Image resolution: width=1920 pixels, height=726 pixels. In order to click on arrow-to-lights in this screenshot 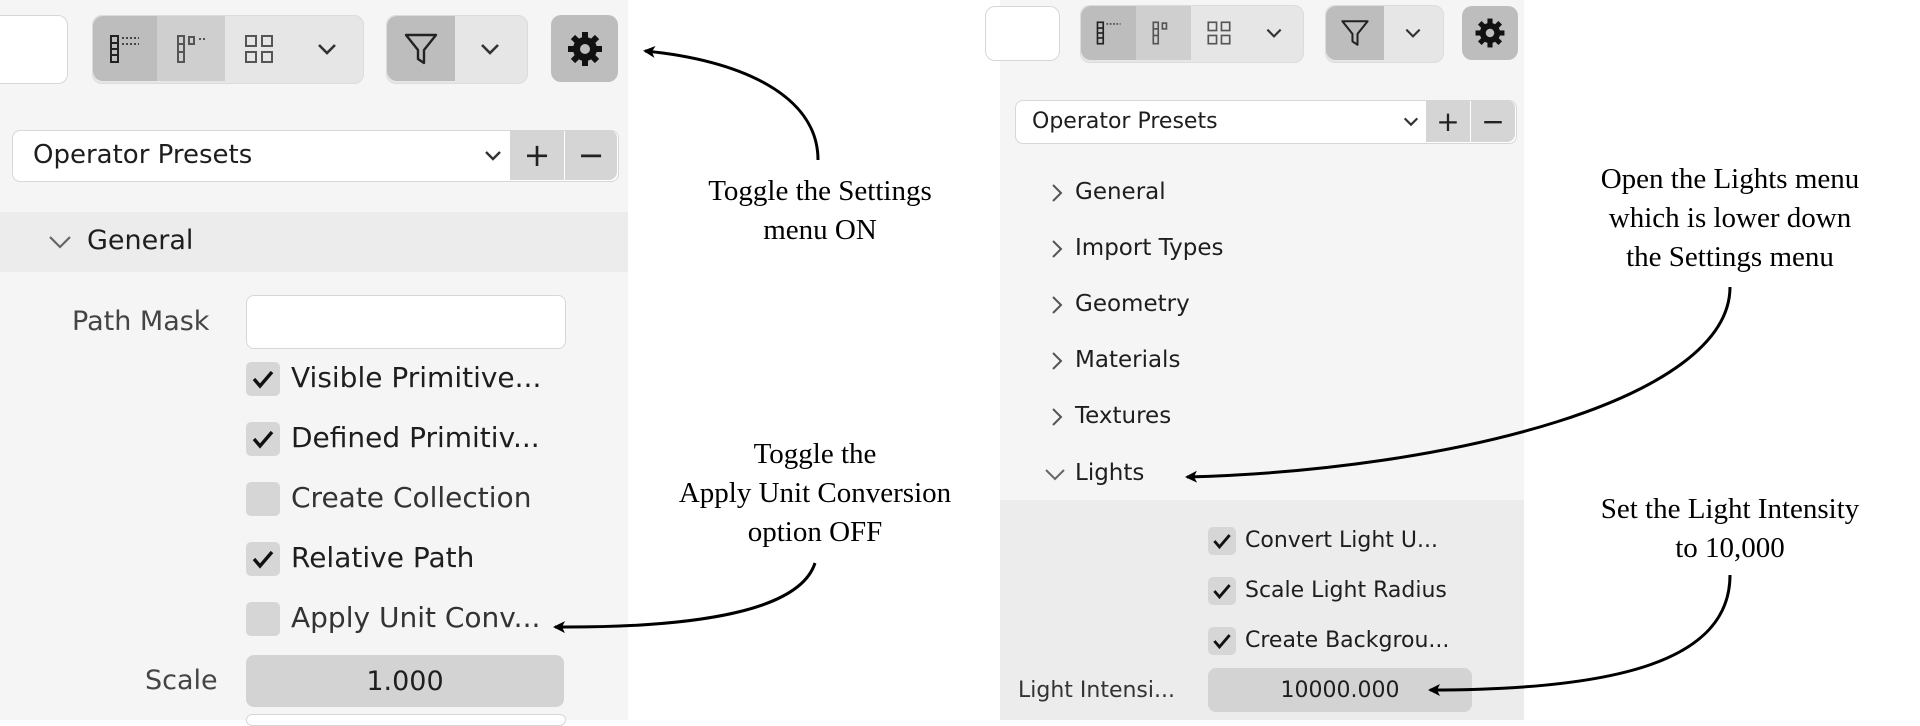, I will do `click(1458, 384)`.